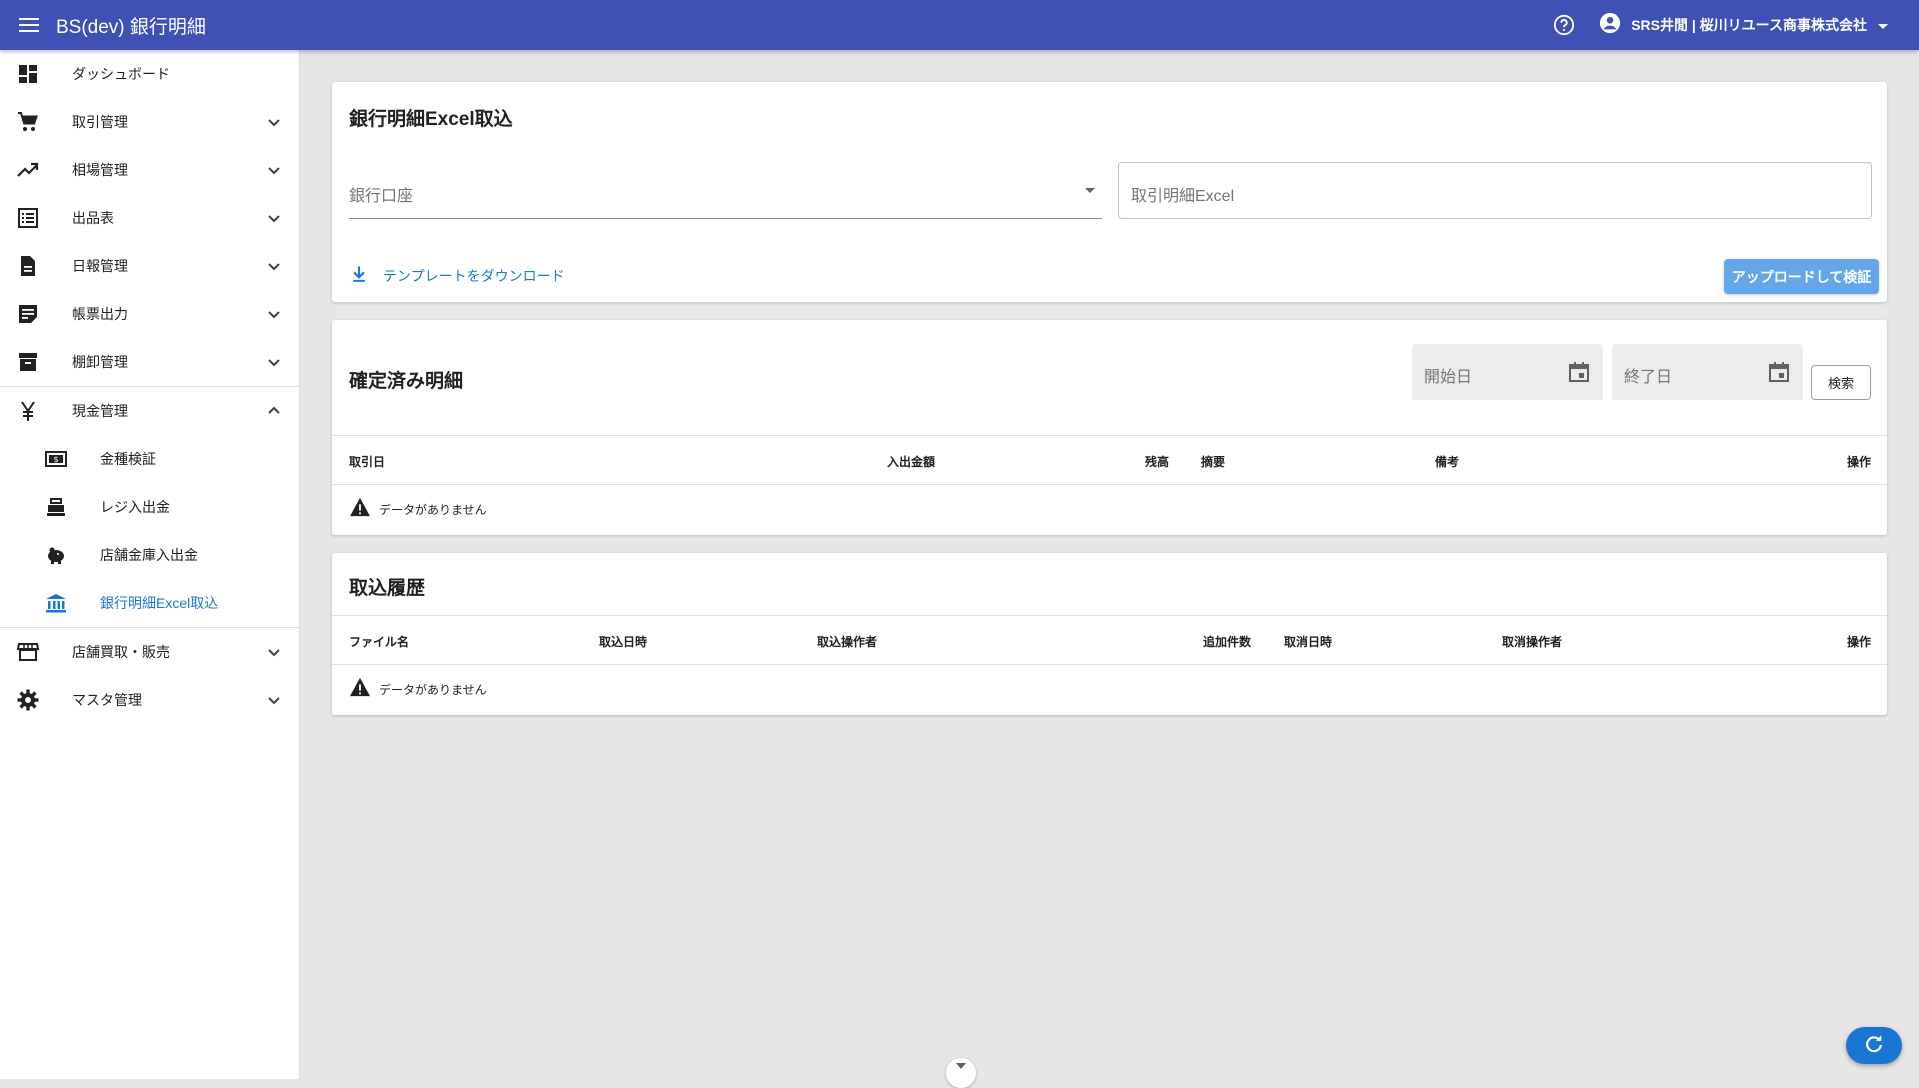 The width and height of the screenshot is (1919, 1088). I want to click on download-template-label: テンプレートをダウンロード, so click(474, 276).